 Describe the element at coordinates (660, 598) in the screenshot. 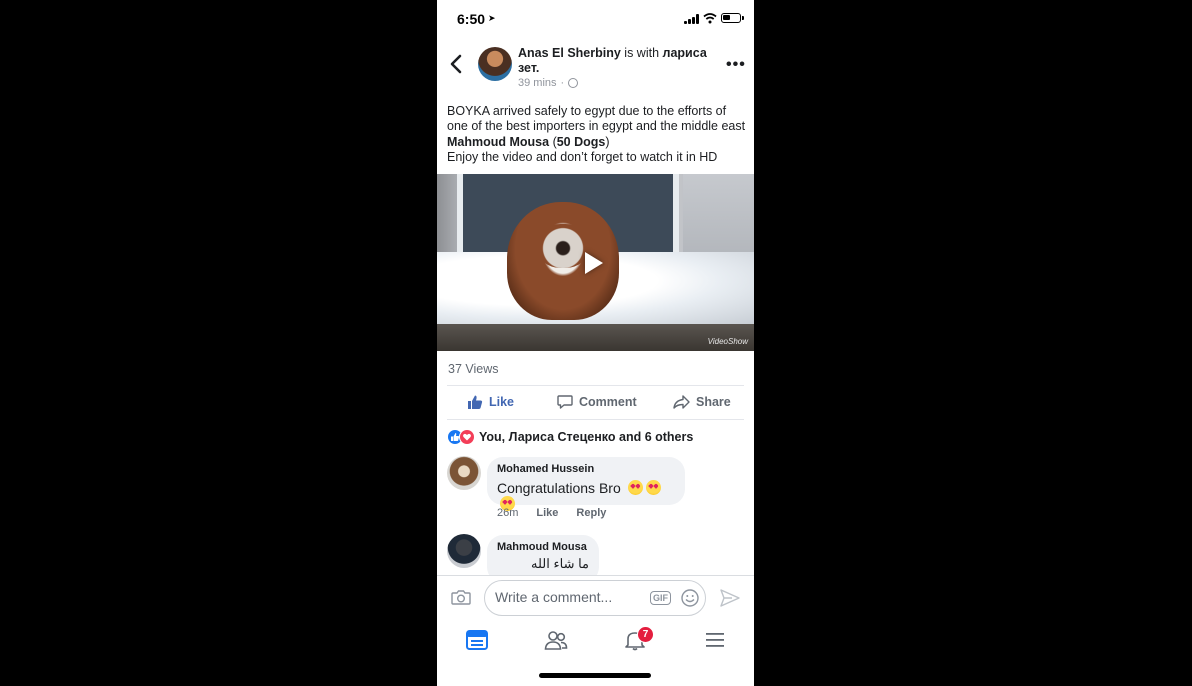

I see `gif-button: GIF` at that location.